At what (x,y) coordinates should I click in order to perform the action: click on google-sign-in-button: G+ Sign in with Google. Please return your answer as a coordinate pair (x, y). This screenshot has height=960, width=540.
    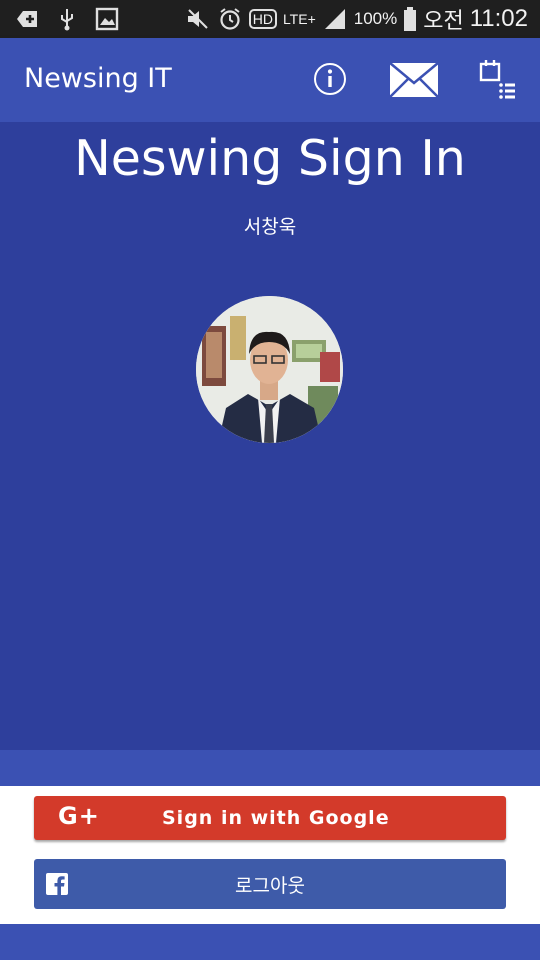
    Looking at the image, I should click on (270, 818).